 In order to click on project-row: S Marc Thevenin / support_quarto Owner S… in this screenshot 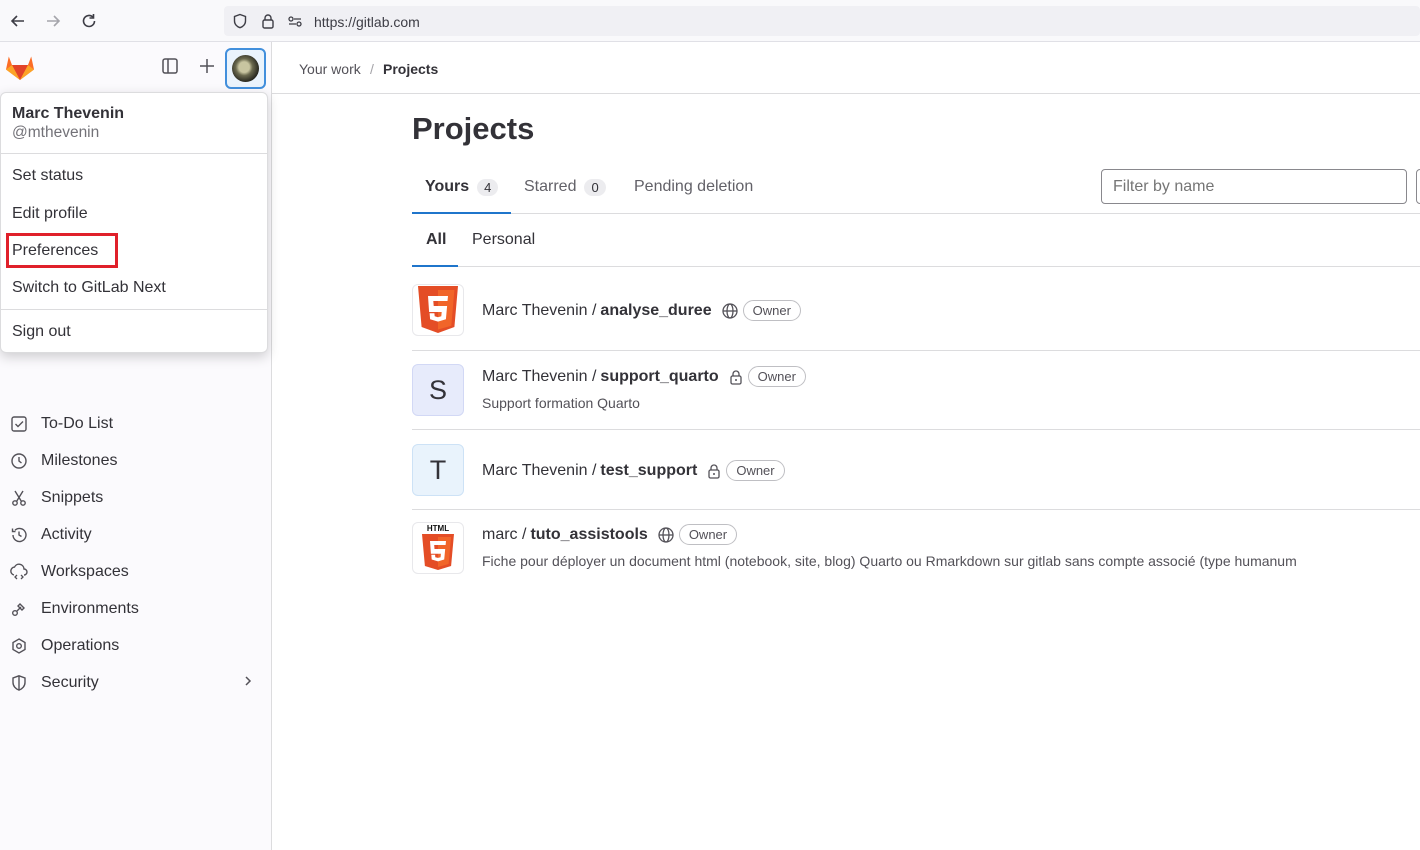, I will do `click(916, 390)`.